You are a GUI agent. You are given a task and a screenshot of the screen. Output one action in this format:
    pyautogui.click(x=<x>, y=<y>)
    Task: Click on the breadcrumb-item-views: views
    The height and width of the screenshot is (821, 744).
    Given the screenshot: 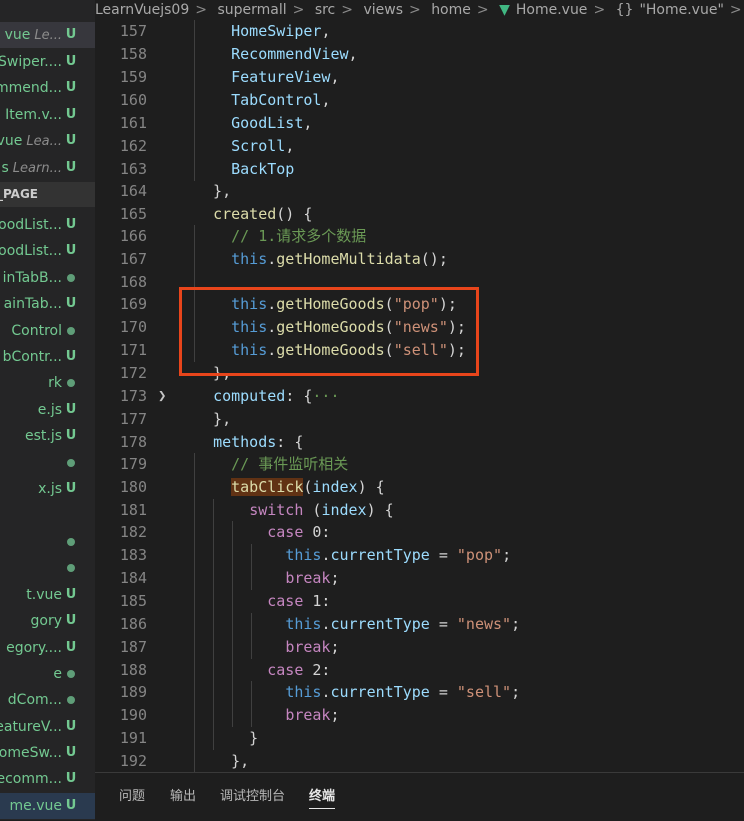 What is the action you would take?
    pyautogui.click(x=383, y=10)
    